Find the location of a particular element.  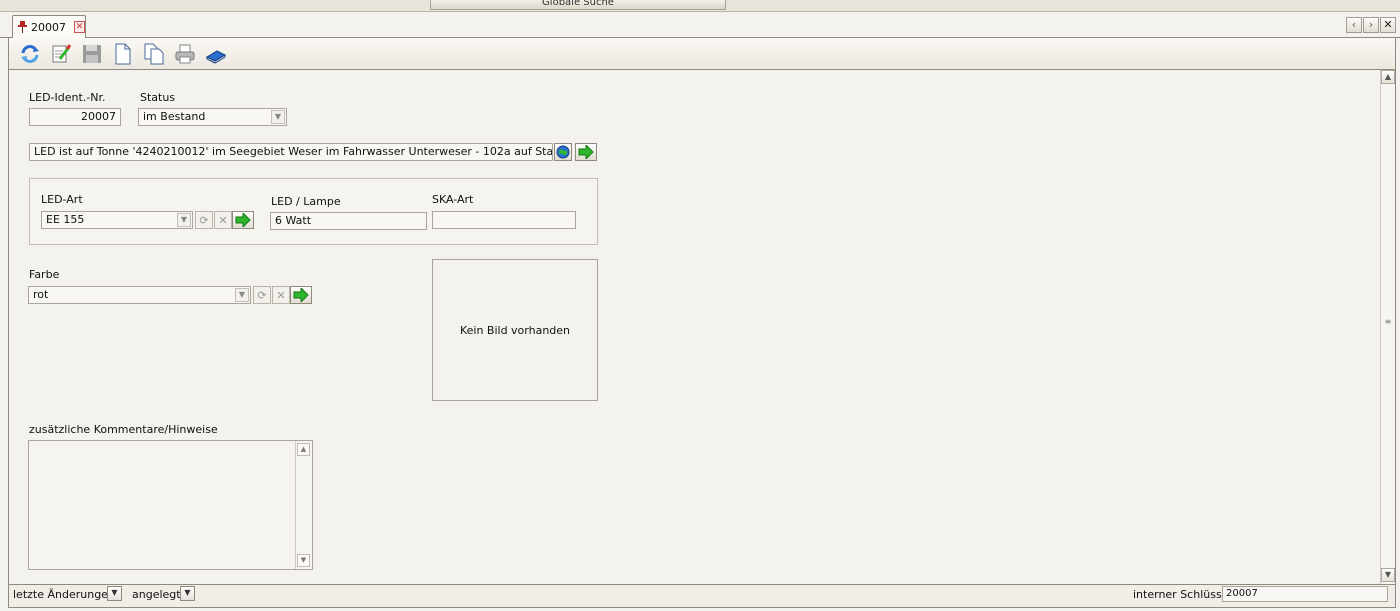

globe-button is located at coordinates (563, 152).